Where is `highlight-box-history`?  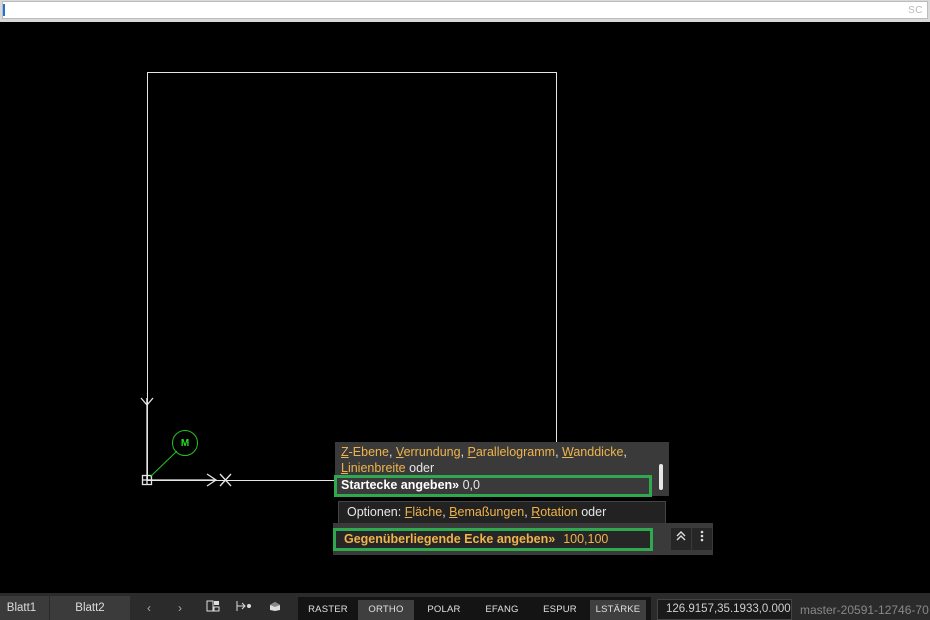
highlight-box-history is located at coordinates (493, 486).